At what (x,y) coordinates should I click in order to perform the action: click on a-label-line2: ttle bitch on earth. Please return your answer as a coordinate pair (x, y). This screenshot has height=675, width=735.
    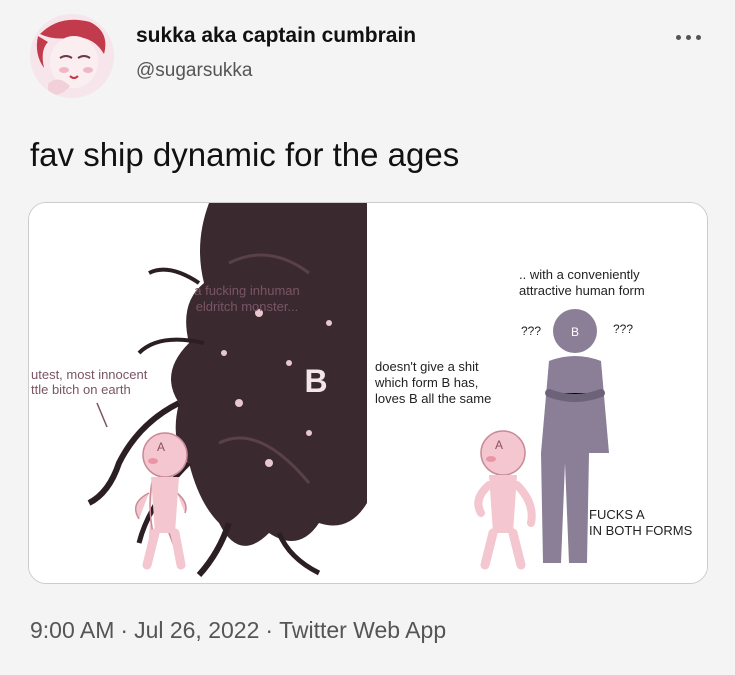
    Looking at the image, I should click on (81, 389).